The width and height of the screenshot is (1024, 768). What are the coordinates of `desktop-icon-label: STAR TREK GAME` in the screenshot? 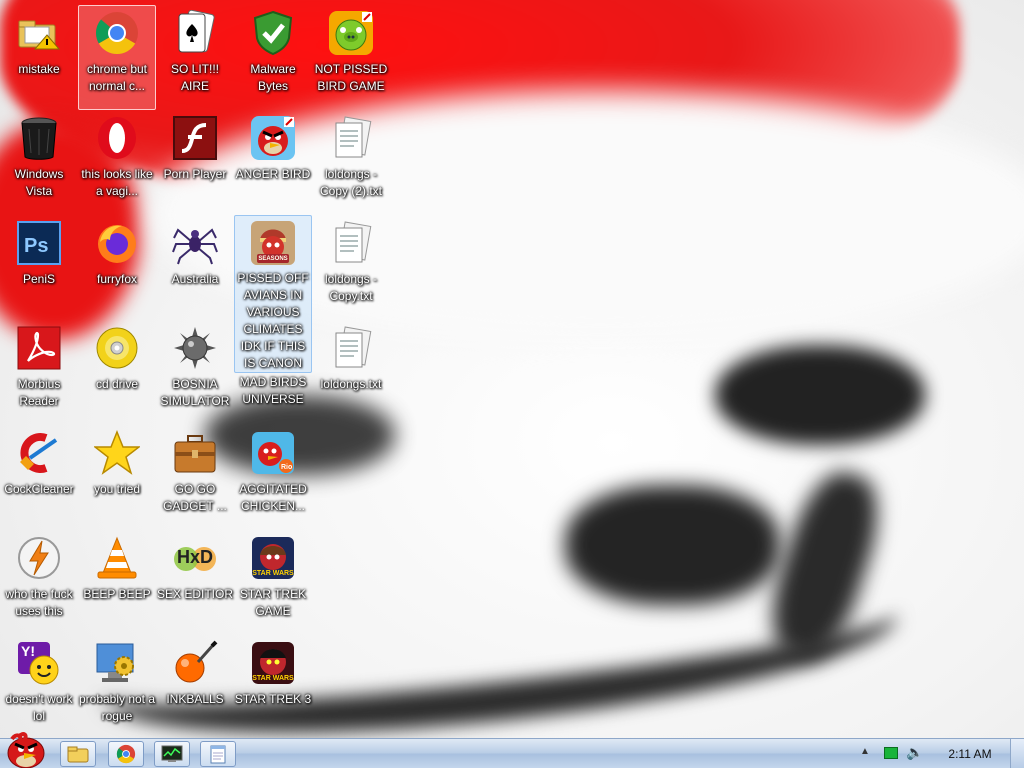 It's located at (273, 602).